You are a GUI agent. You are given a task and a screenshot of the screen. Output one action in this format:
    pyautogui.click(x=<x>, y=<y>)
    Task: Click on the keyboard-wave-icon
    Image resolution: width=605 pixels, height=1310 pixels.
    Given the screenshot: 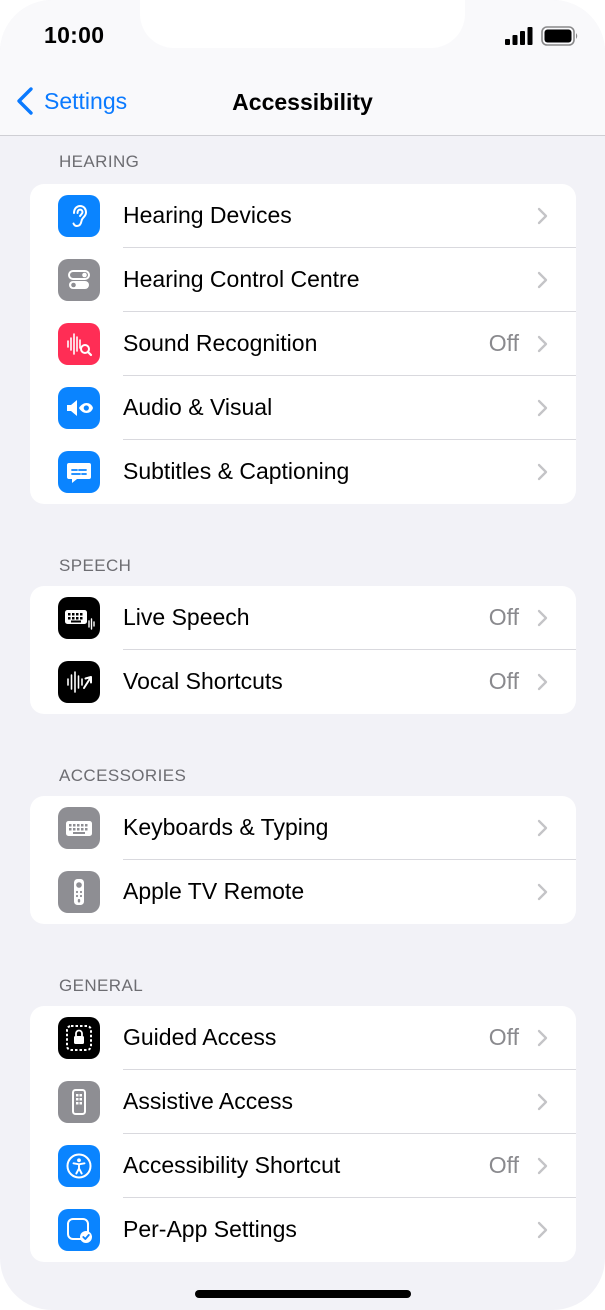 What is the action you would take?
    pyautogui.click(x=79, y=618)
    